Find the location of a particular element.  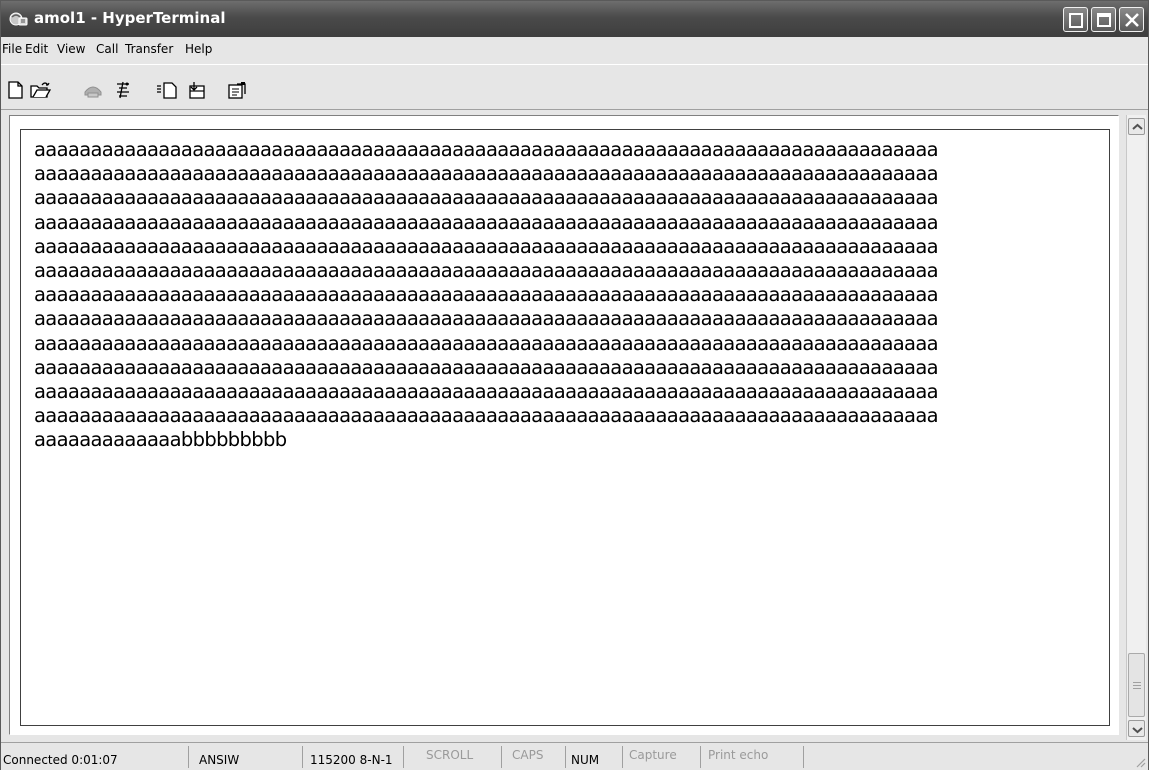

status-connected: Connected 0:01:07 is located at coordinates (96, 757).